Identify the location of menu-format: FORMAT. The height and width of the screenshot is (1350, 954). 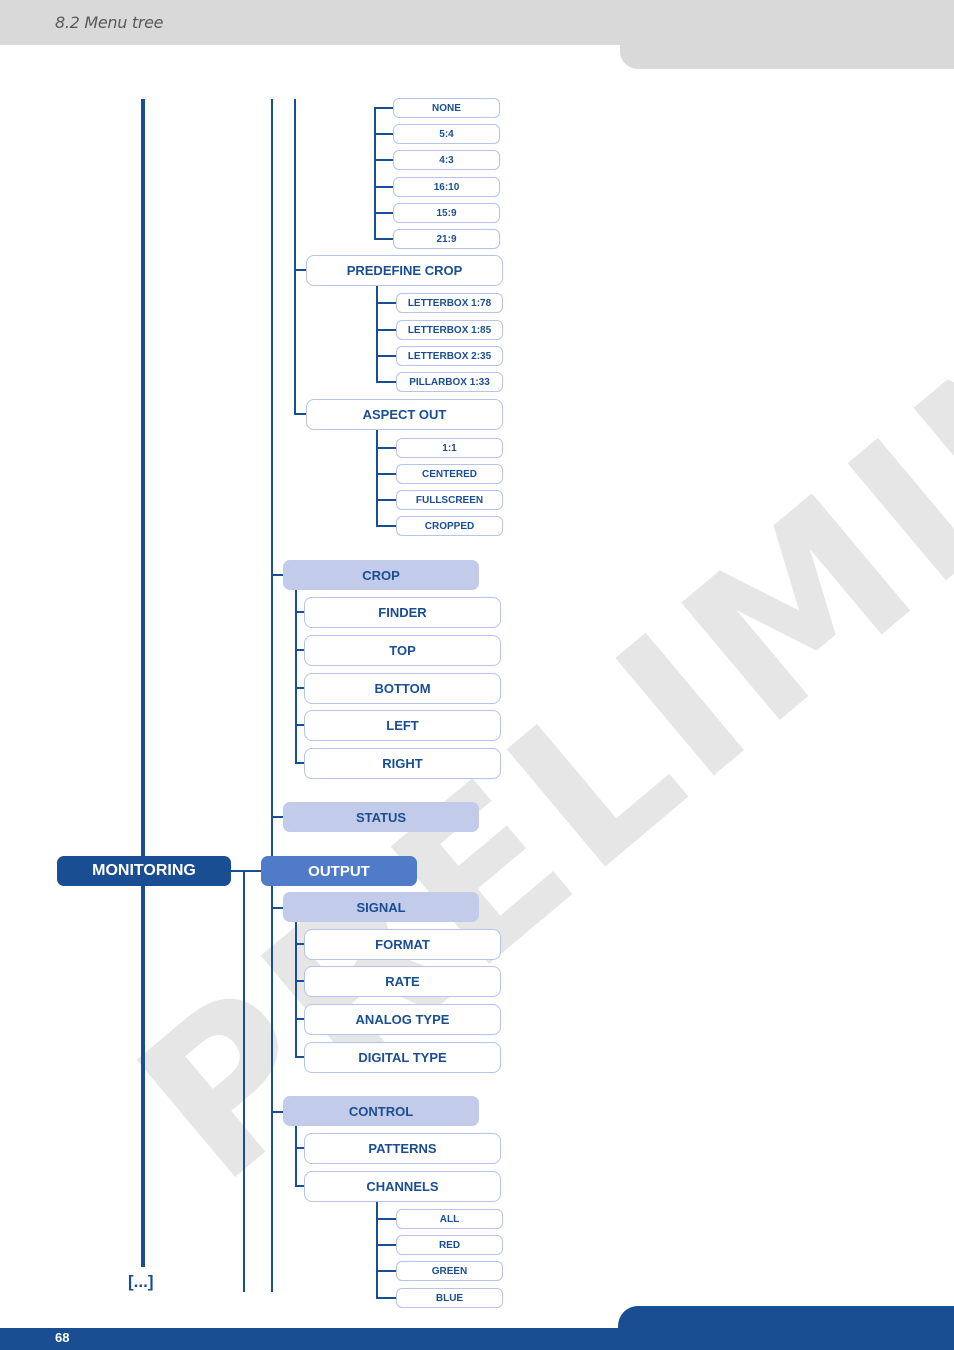
(402, 944).